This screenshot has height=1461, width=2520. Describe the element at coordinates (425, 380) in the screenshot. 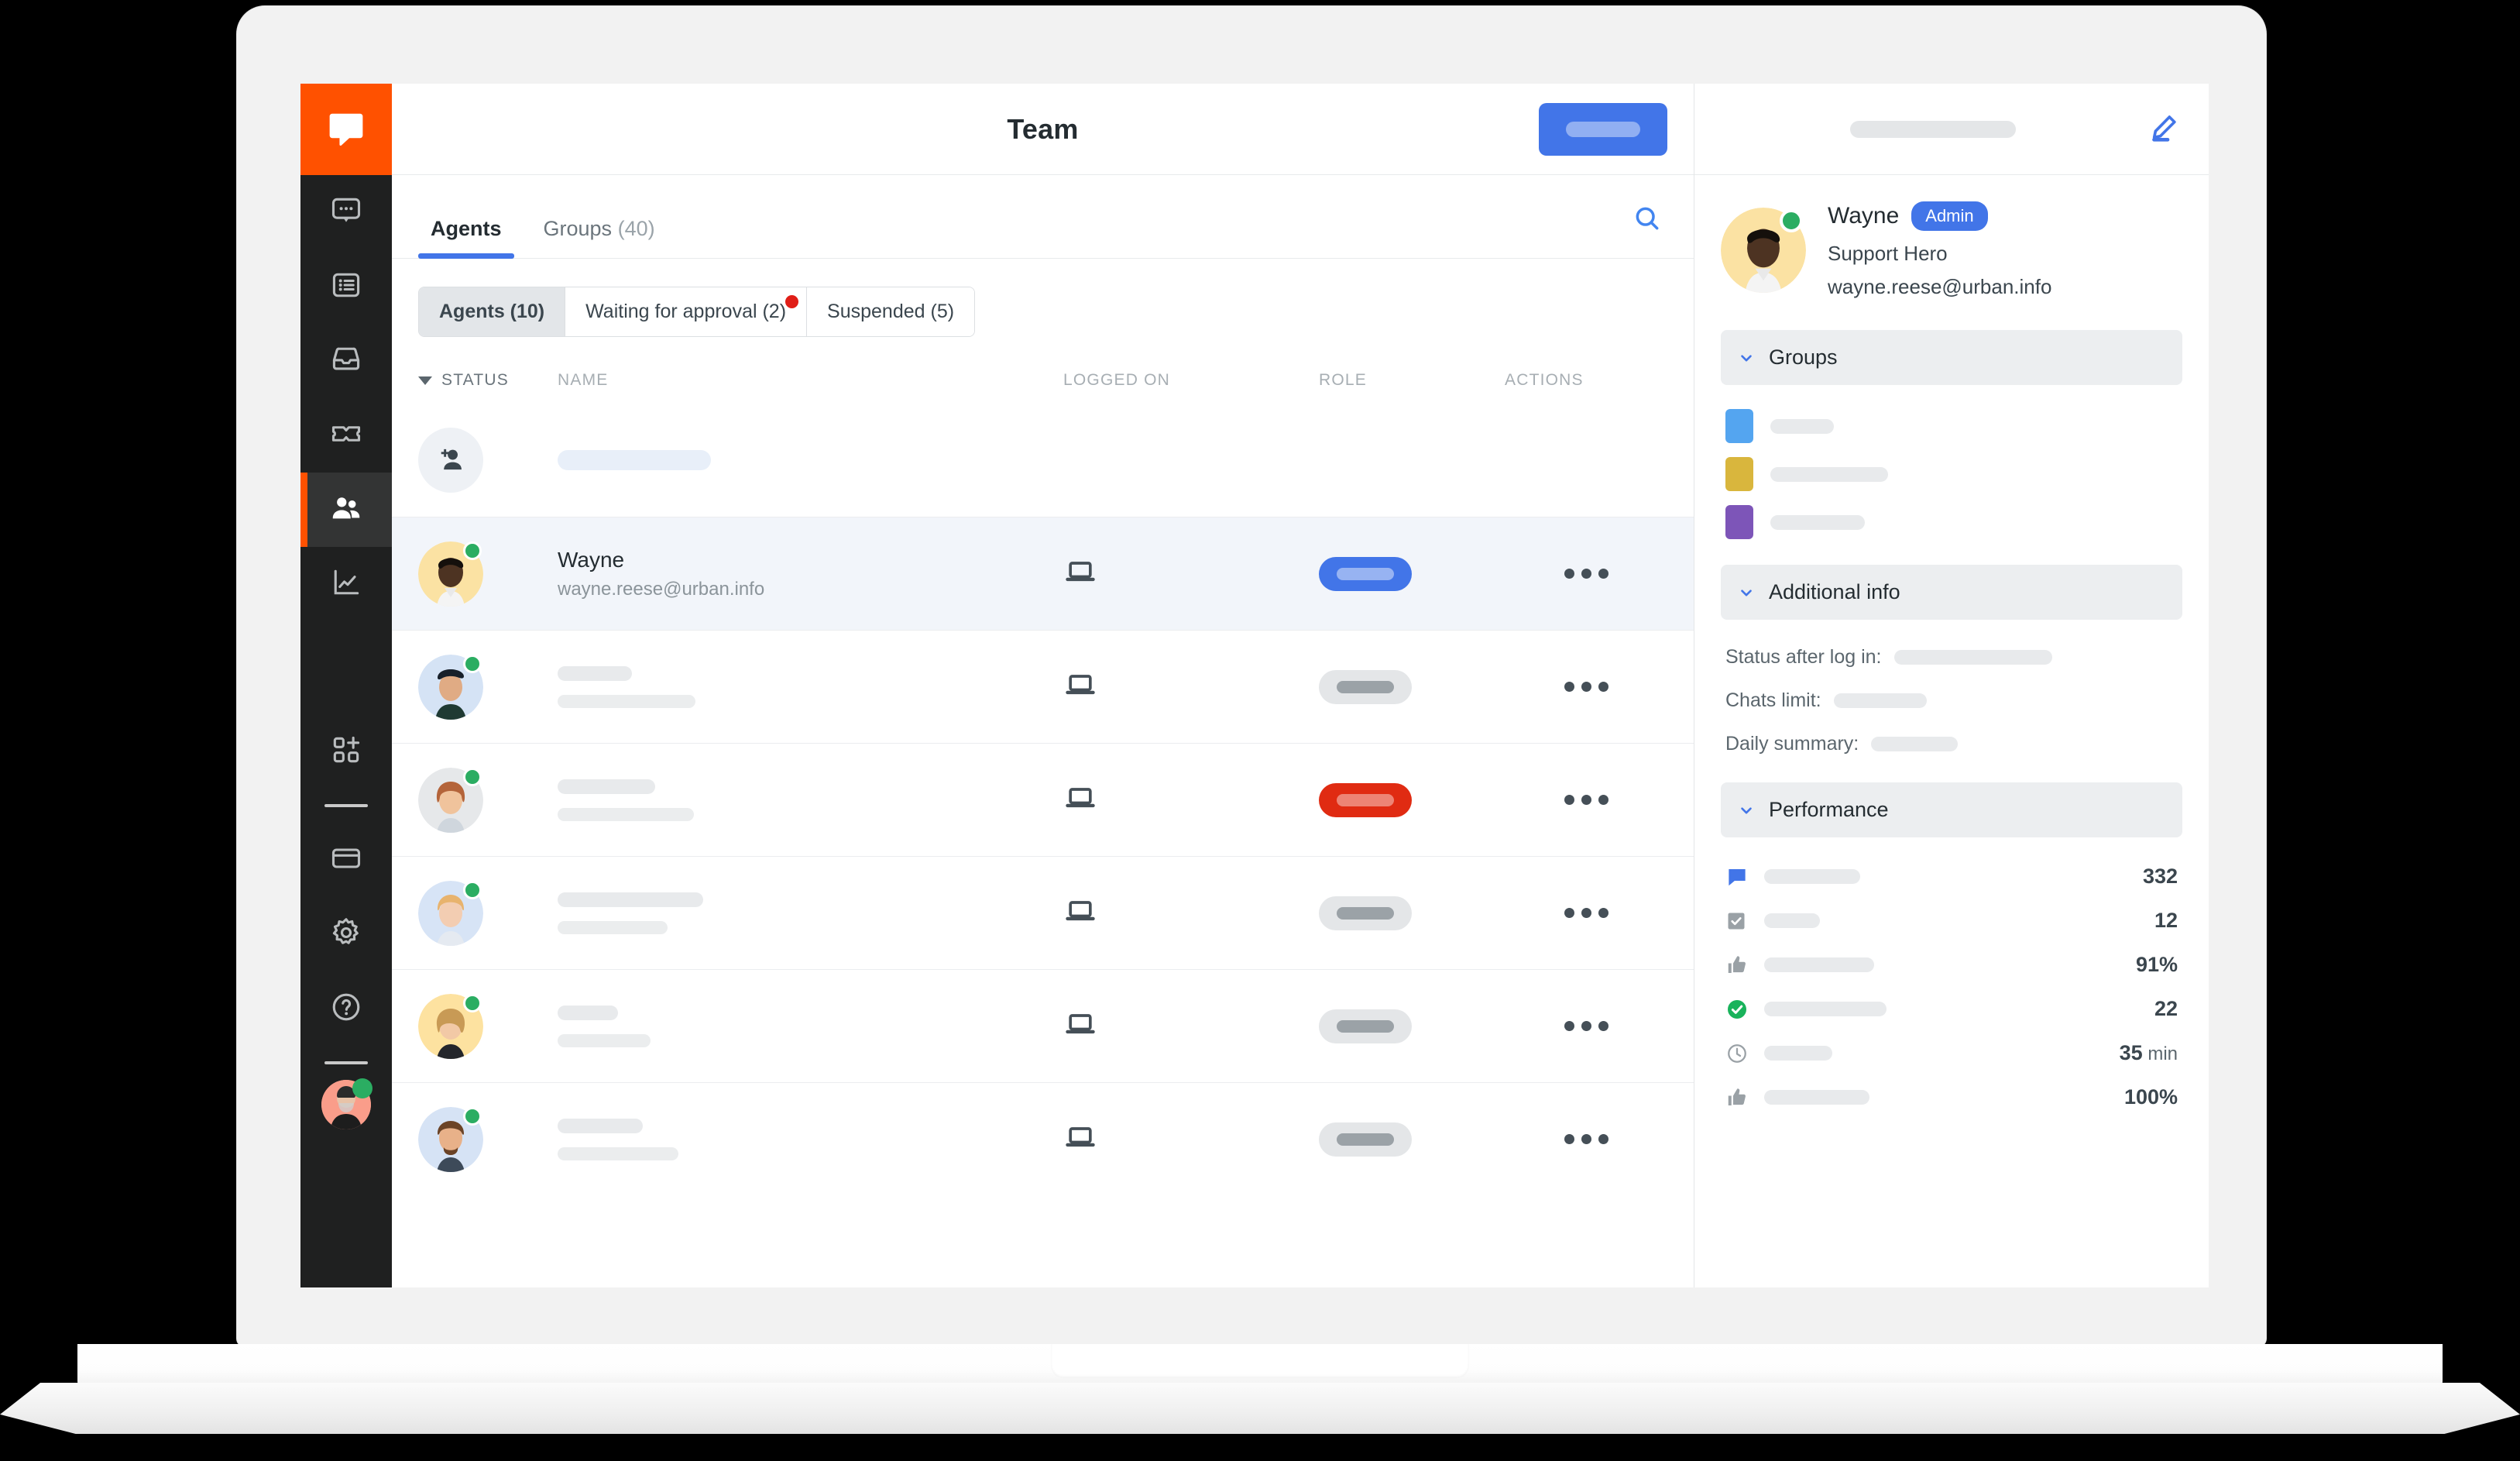

I see `sort-caret-icon` at that location.